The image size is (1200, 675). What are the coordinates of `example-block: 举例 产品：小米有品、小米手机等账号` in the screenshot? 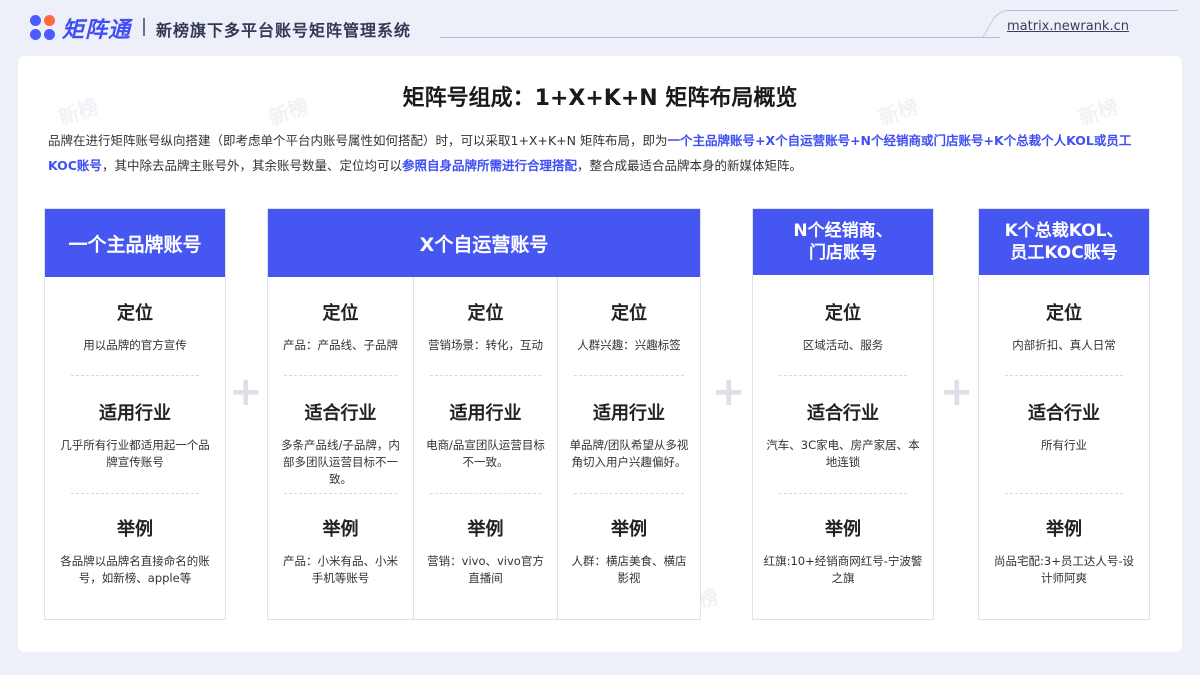 It's located at (340, 551).